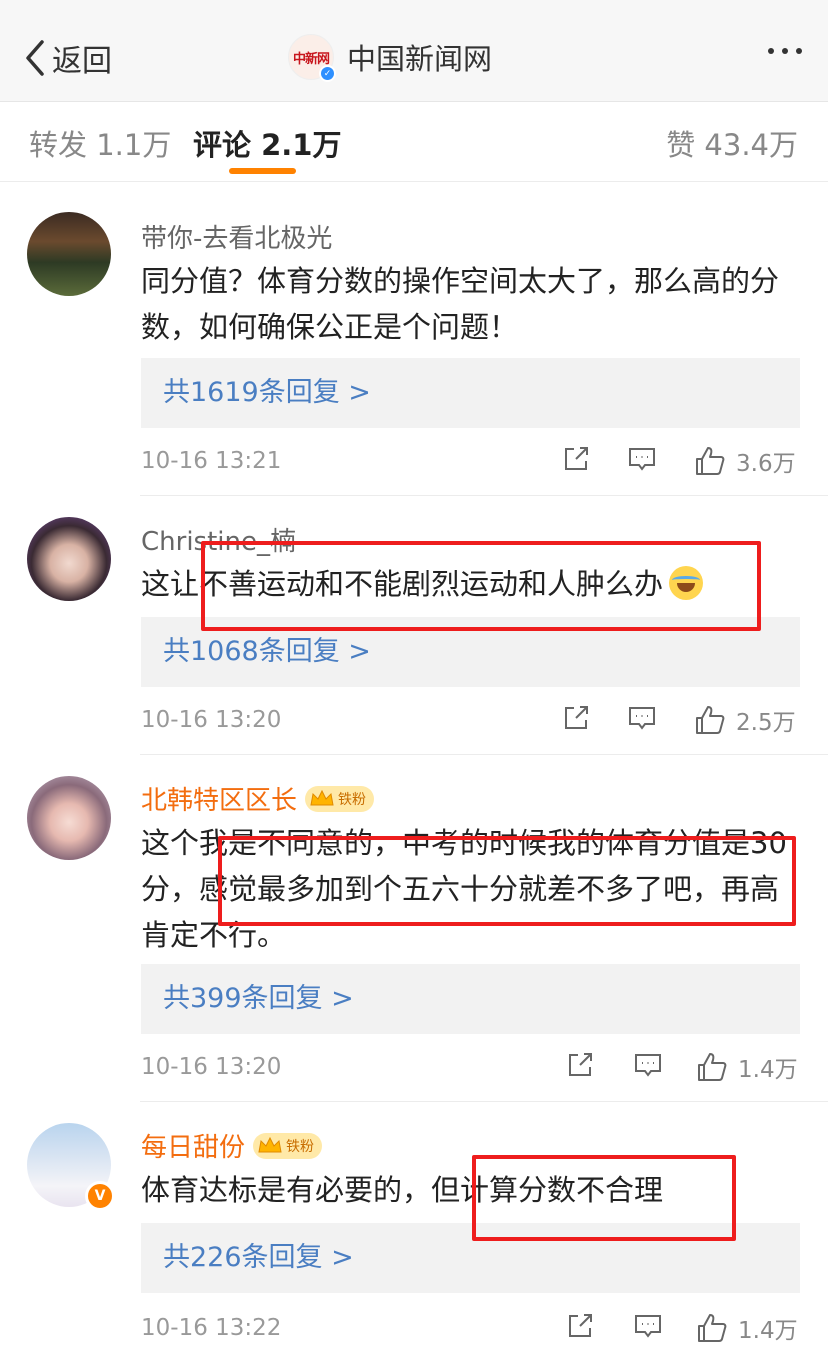 The width and height of the screenshot is (828, 1364). What do you see at coordinates (470, 393) in the screenshot?
I see `replies-link: 共1619条回复 >` at bounding box center [470, 393].